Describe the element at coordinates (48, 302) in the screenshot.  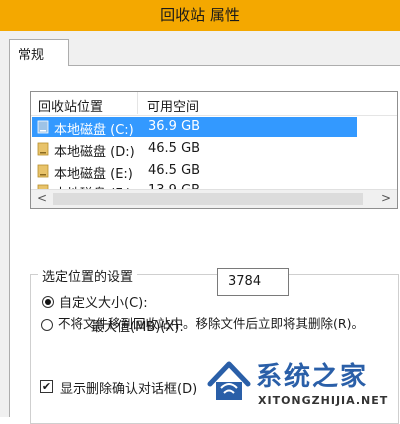
I see `custom-size-radio` at that location.